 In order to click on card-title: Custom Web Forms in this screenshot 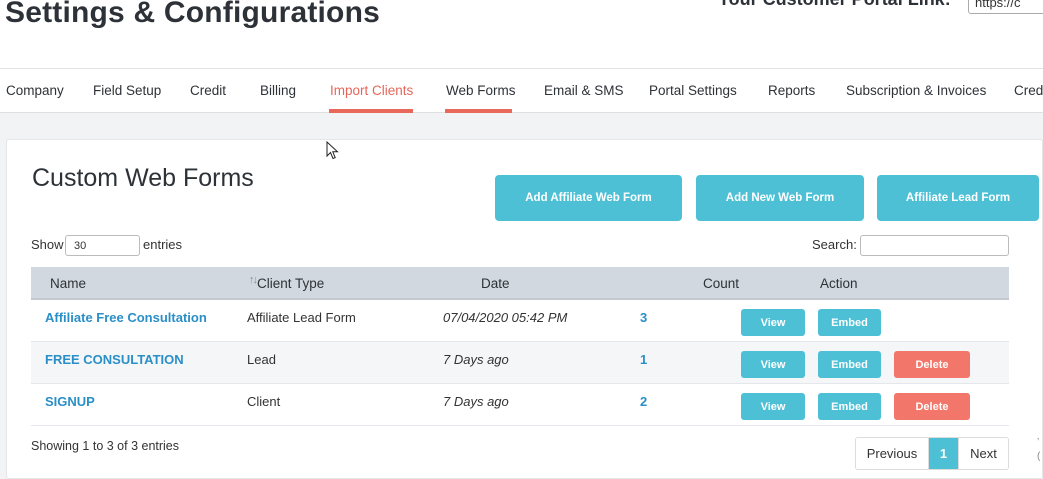, I will do `click(143, 178)`.